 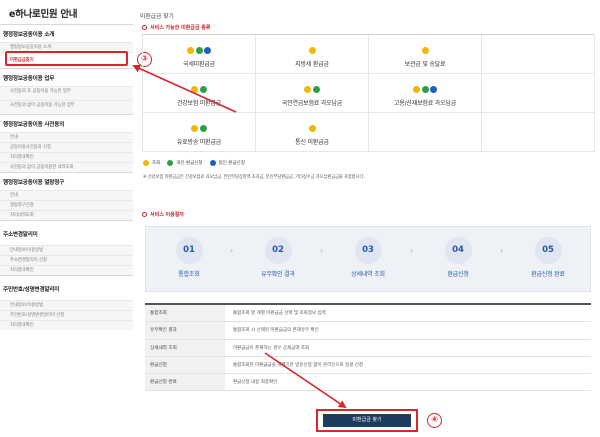 What do you see at coordinates (278, 250) in the screenshot?
I see `step-number: 02` at bounding box center [278, 250].